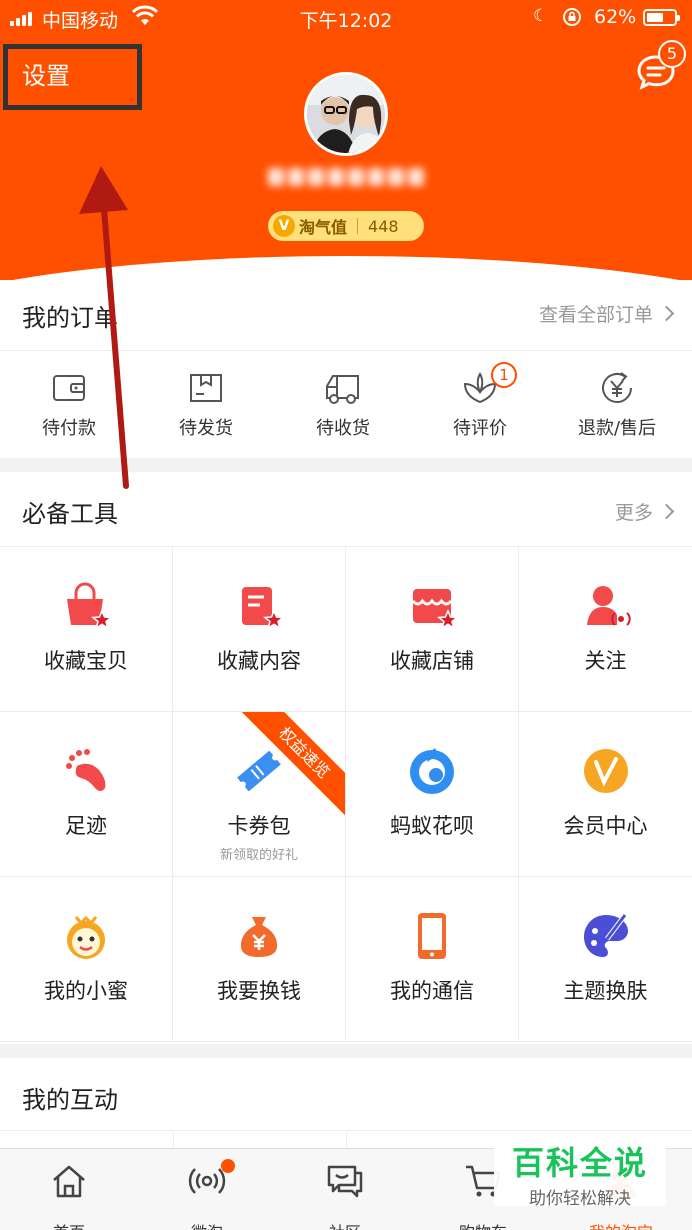  Describe the element at coordinates (69, 1224) in the screenshot. I see `tab-label: 首页` at that location.